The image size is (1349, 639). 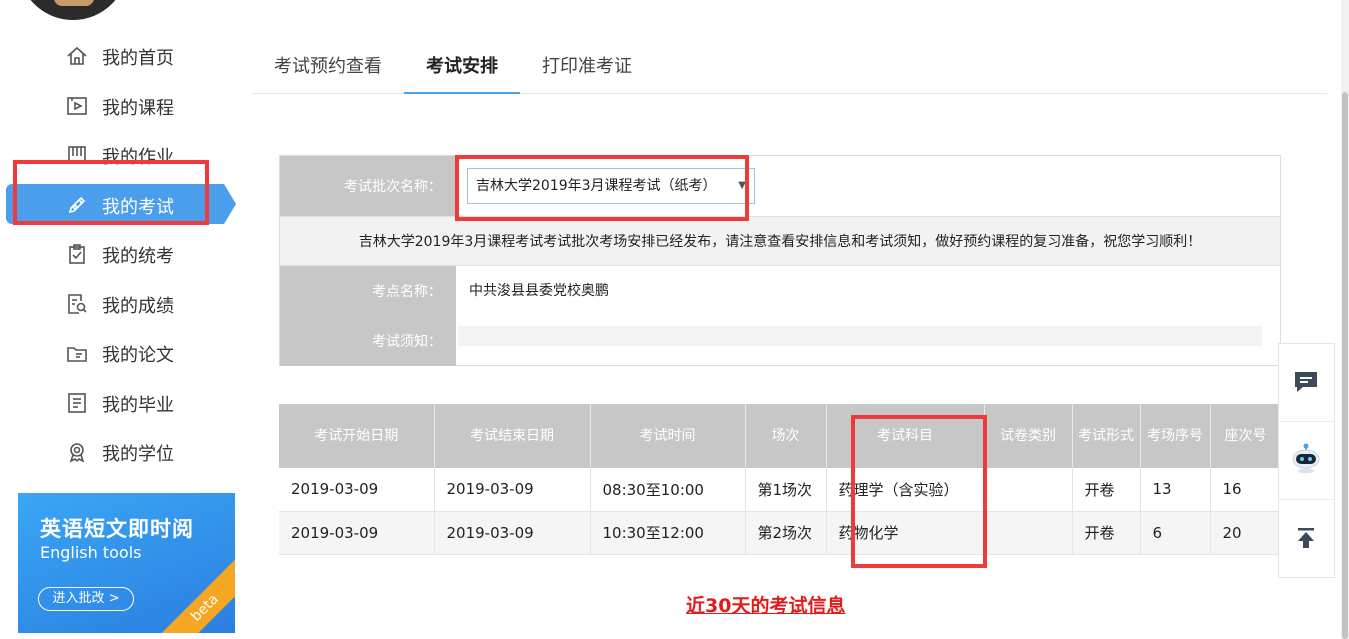 I want to click on table-cell: 药理学（含实验）, so click(x=905, y=490).